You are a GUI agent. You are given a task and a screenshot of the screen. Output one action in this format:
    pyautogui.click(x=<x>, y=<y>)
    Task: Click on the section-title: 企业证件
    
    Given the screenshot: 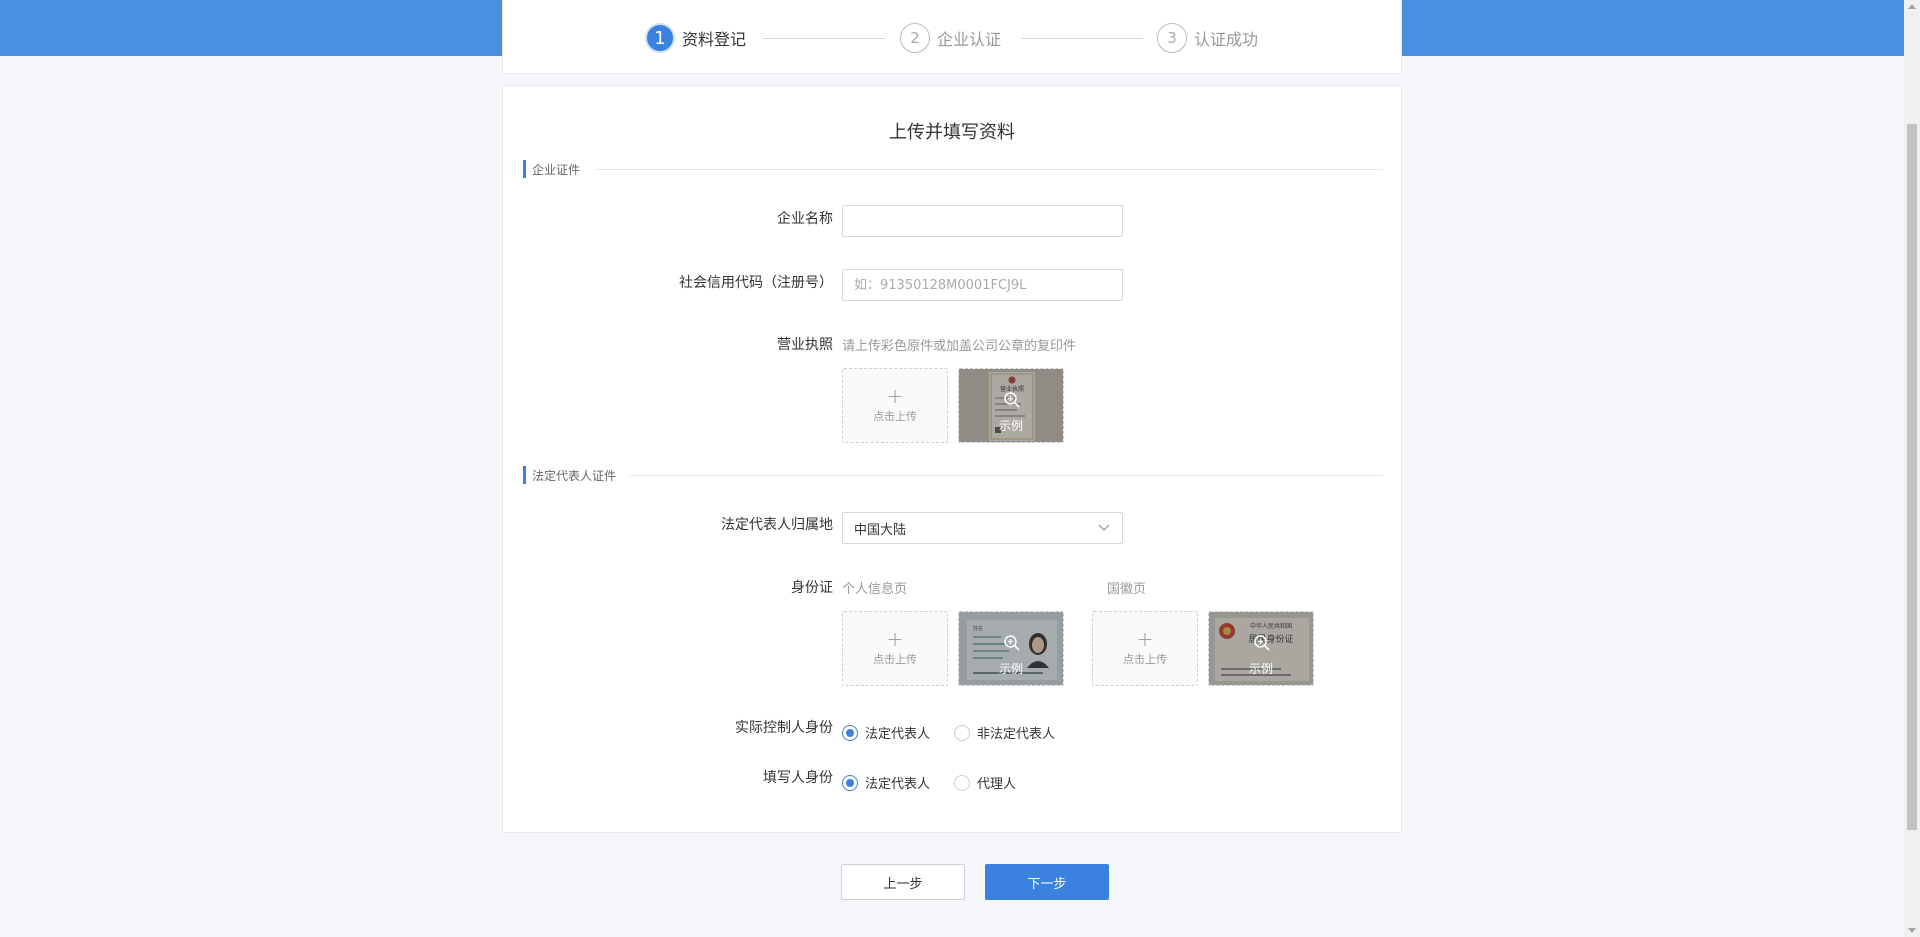 What is the action you would take?
    pyautogui.click(x=556, y=169)
    